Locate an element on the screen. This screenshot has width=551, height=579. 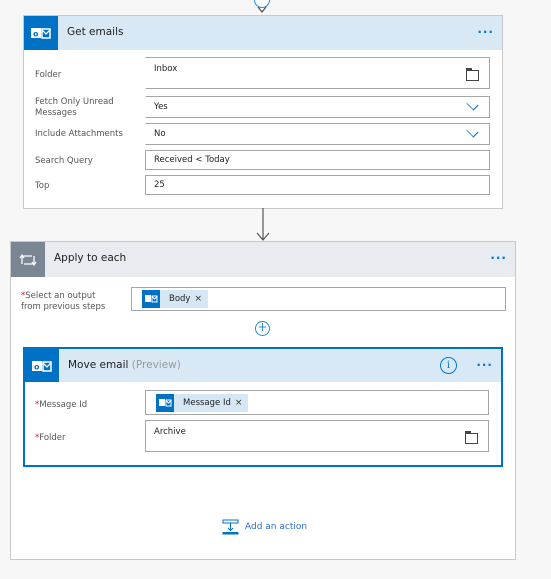
folder-field: Archive is located at coordinates (317, 436).